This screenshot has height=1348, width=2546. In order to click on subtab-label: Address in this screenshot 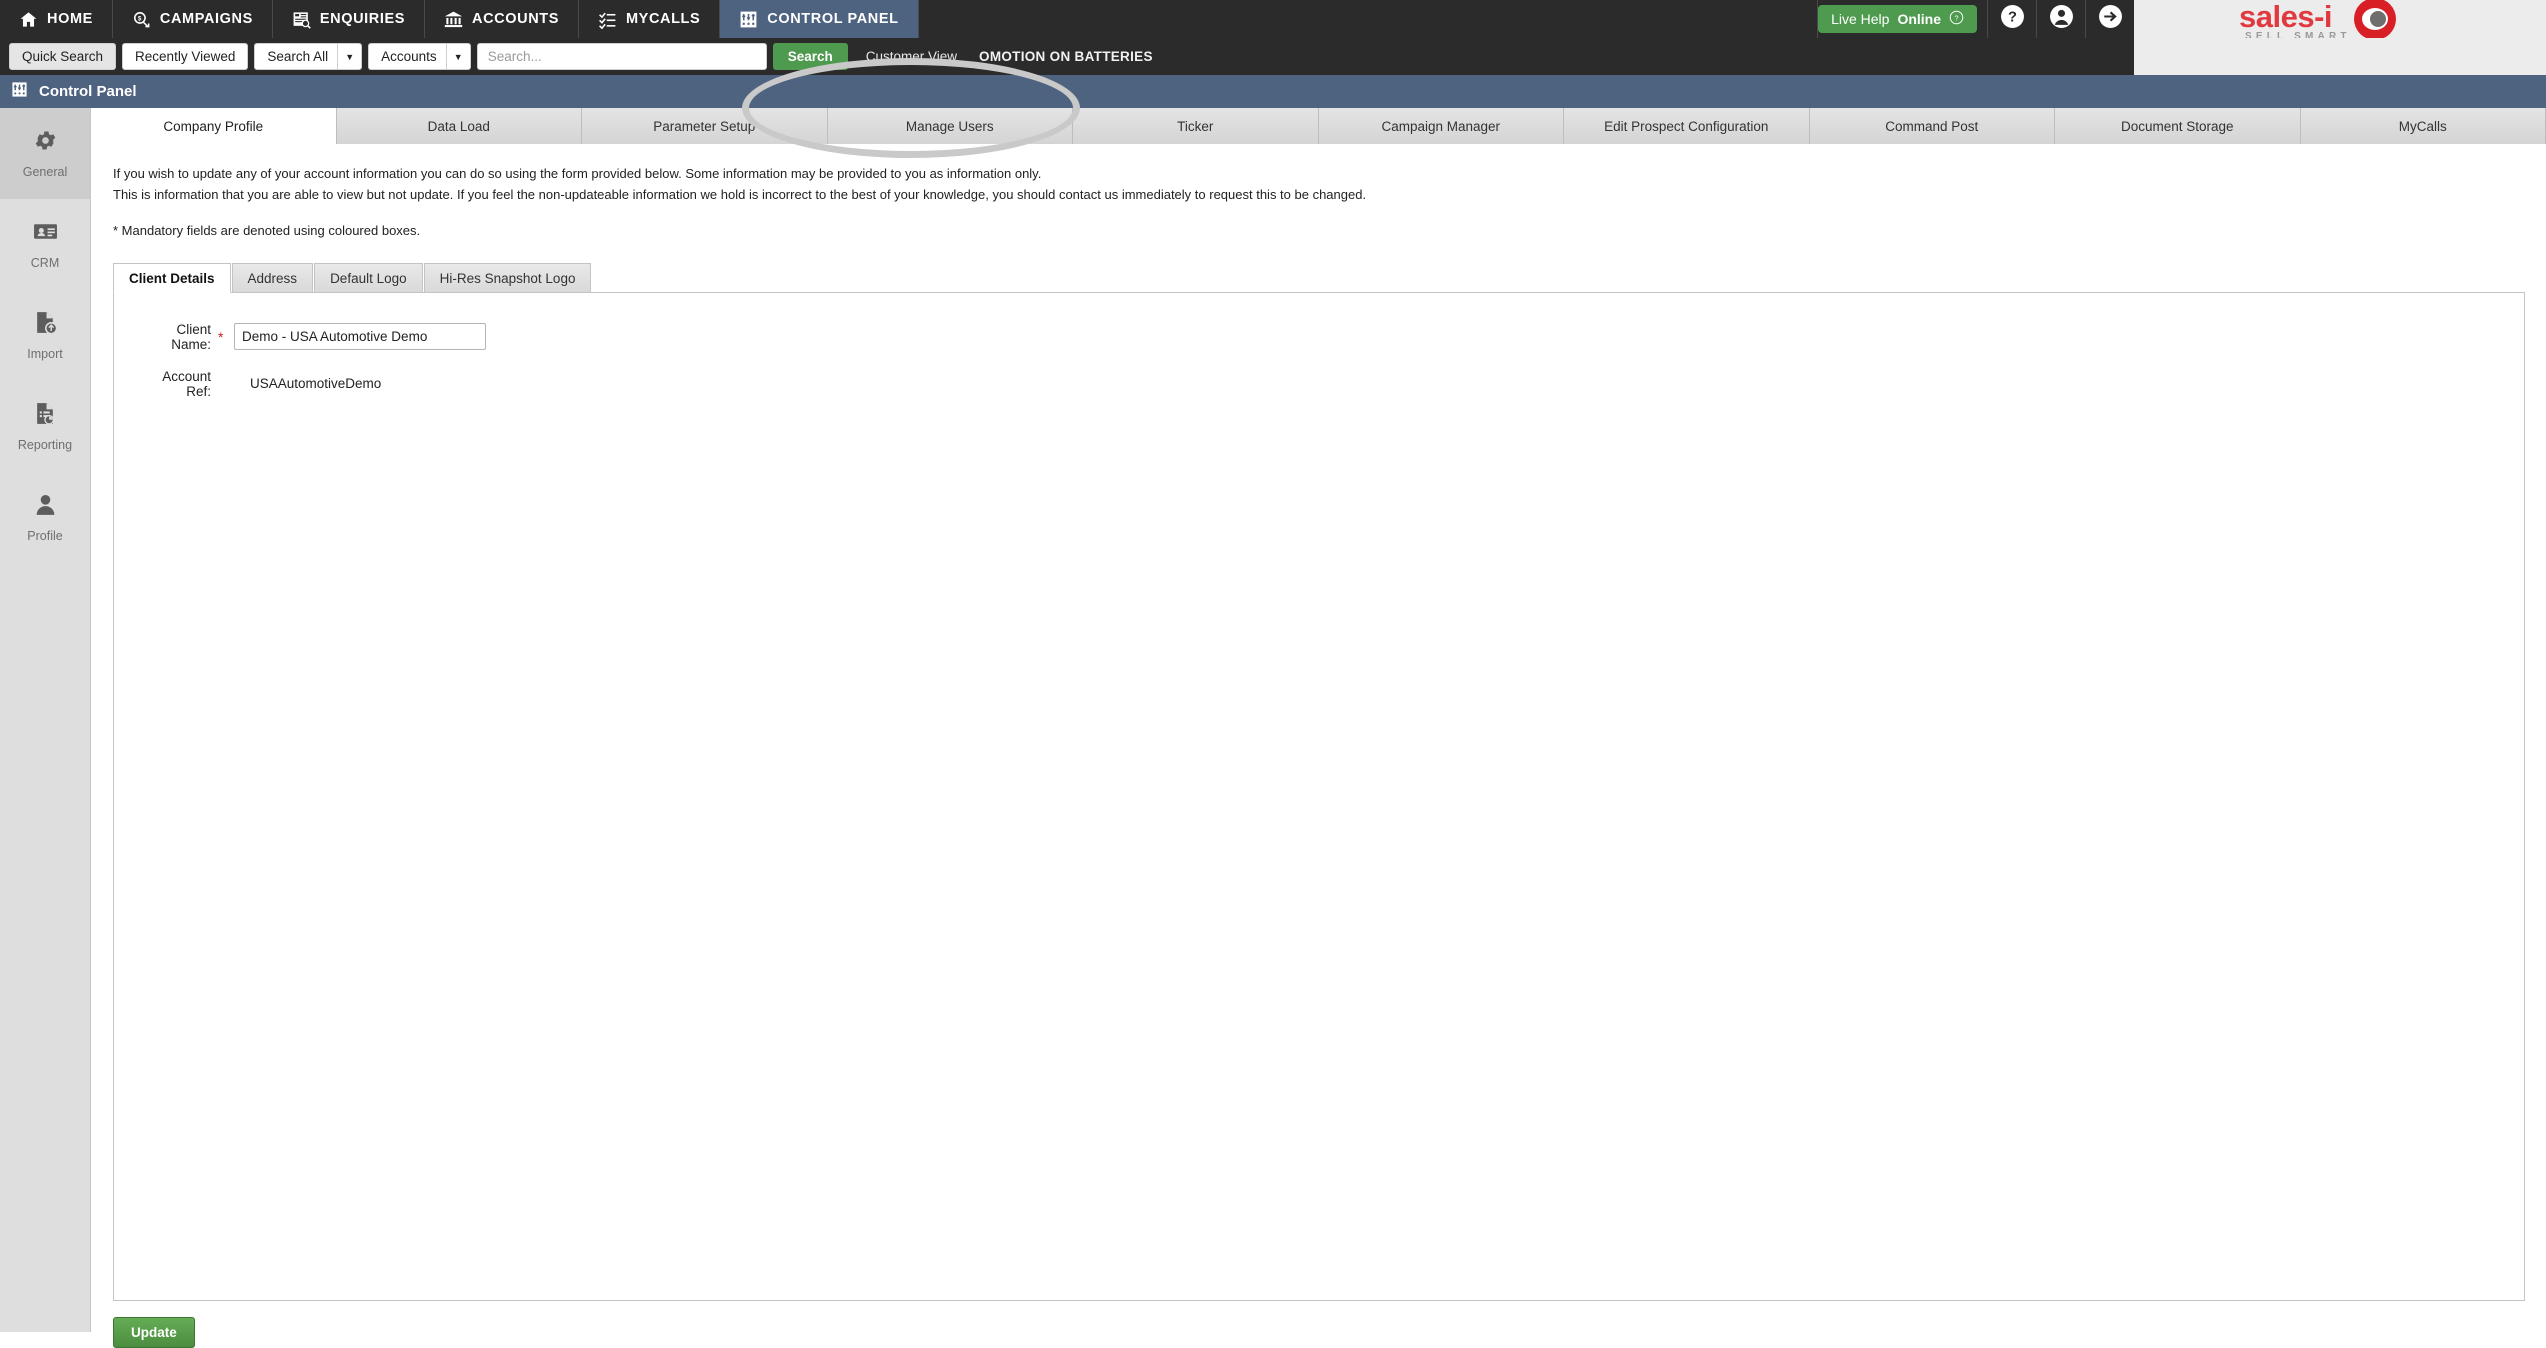, I will do `click(273, 278)`.